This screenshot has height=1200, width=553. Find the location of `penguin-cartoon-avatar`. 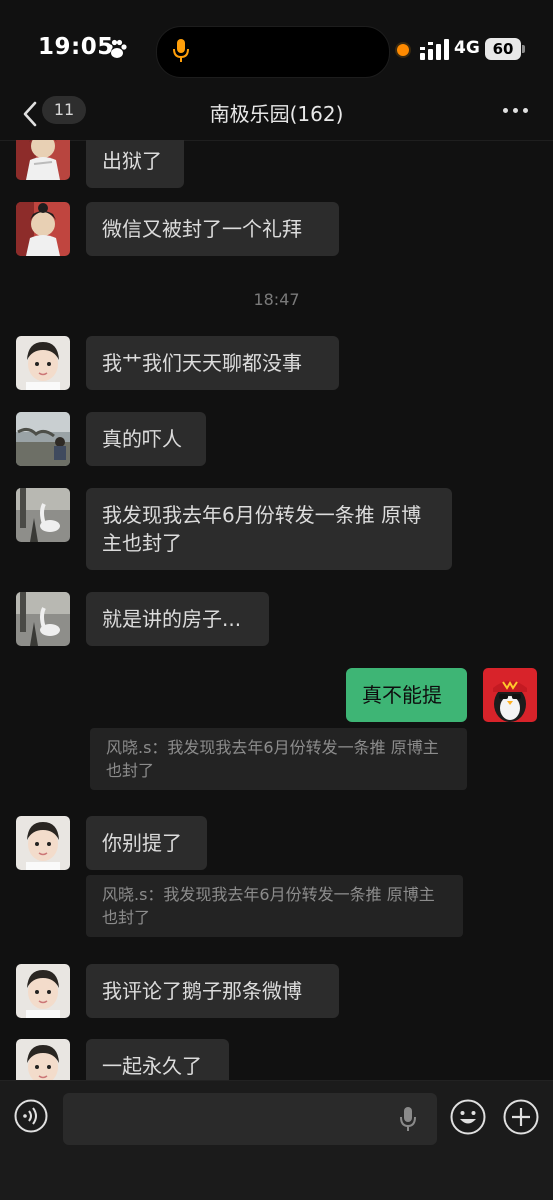

penguin-cartoon-avatar is located at coordinates (510, 695).